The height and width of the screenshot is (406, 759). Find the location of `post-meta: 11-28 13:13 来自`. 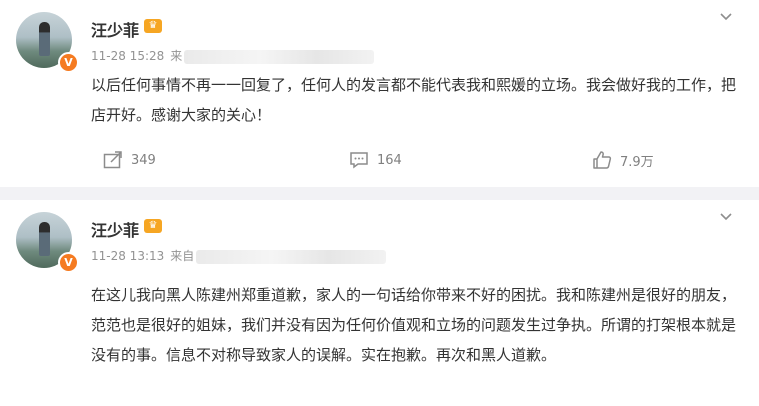

post-meta: 11-28 13:13 来自 is located at coordinates (239, 255).